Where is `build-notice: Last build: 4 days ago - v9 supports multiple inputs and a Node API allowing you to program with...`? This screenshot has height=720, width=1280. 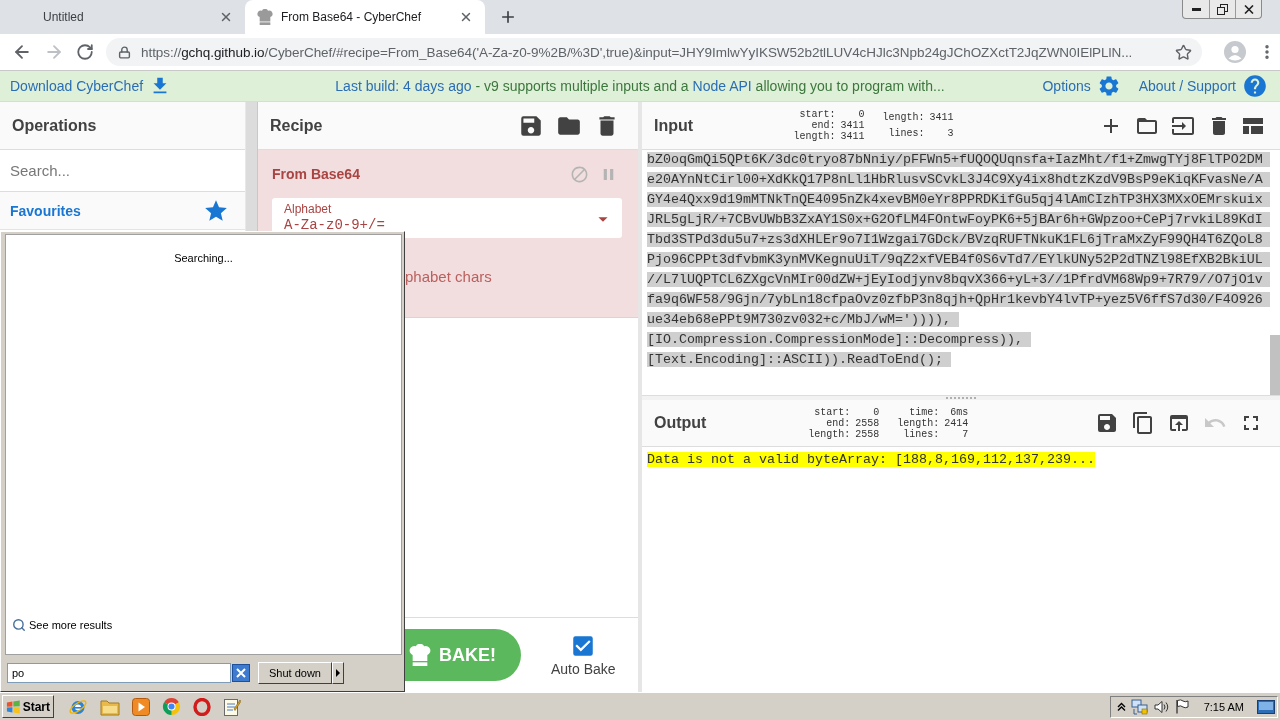
build-notice: Last build: 4 days ago - v9 supports multiple inputs and a Node API allowing you to program with... is located at coordinates (640, 86).